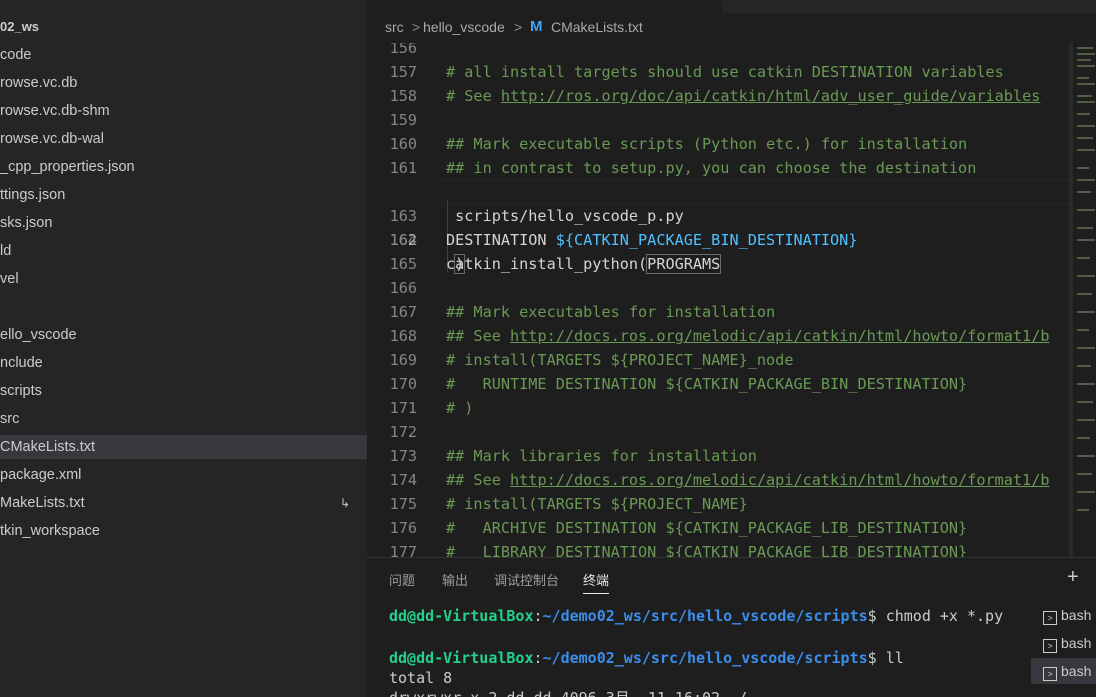 This screenshot has height=697, width=1096. Describe the element at coordinates (478, 480) in the screenshot. I see `comment-text: ## See` at that location.